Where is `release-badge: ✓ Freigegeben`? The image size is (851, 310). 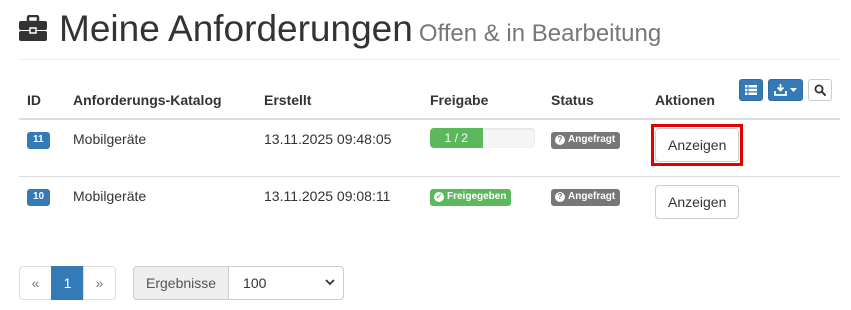 release-badge: ✓ Freigegeben is located at coordinates (471, 197).